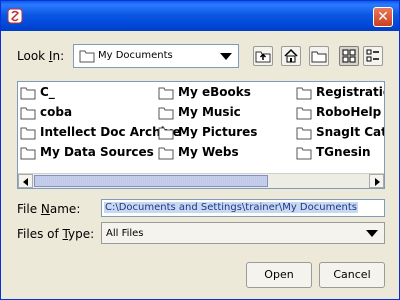 This screenshot has height=300, width=400. I want to click on close-icon: ✕, so click(383, 17).